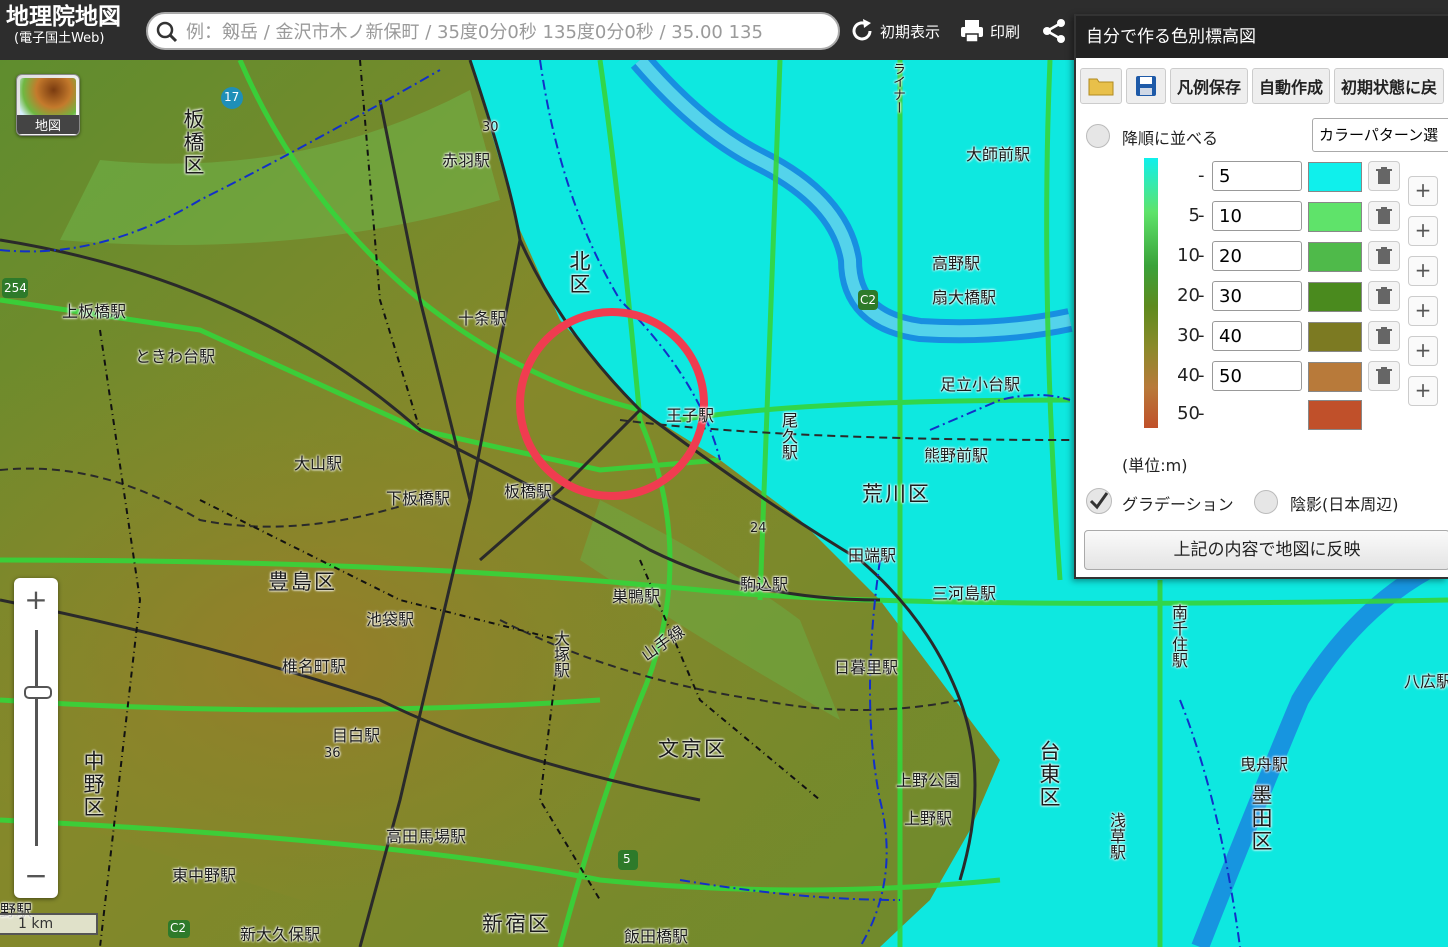 This screenshot has width=1448, height=947. What do you see at coordinates (1264, 764) in the screenshot?
I see `station-label: 曳舟駅` at bounding box center [1264, 764].